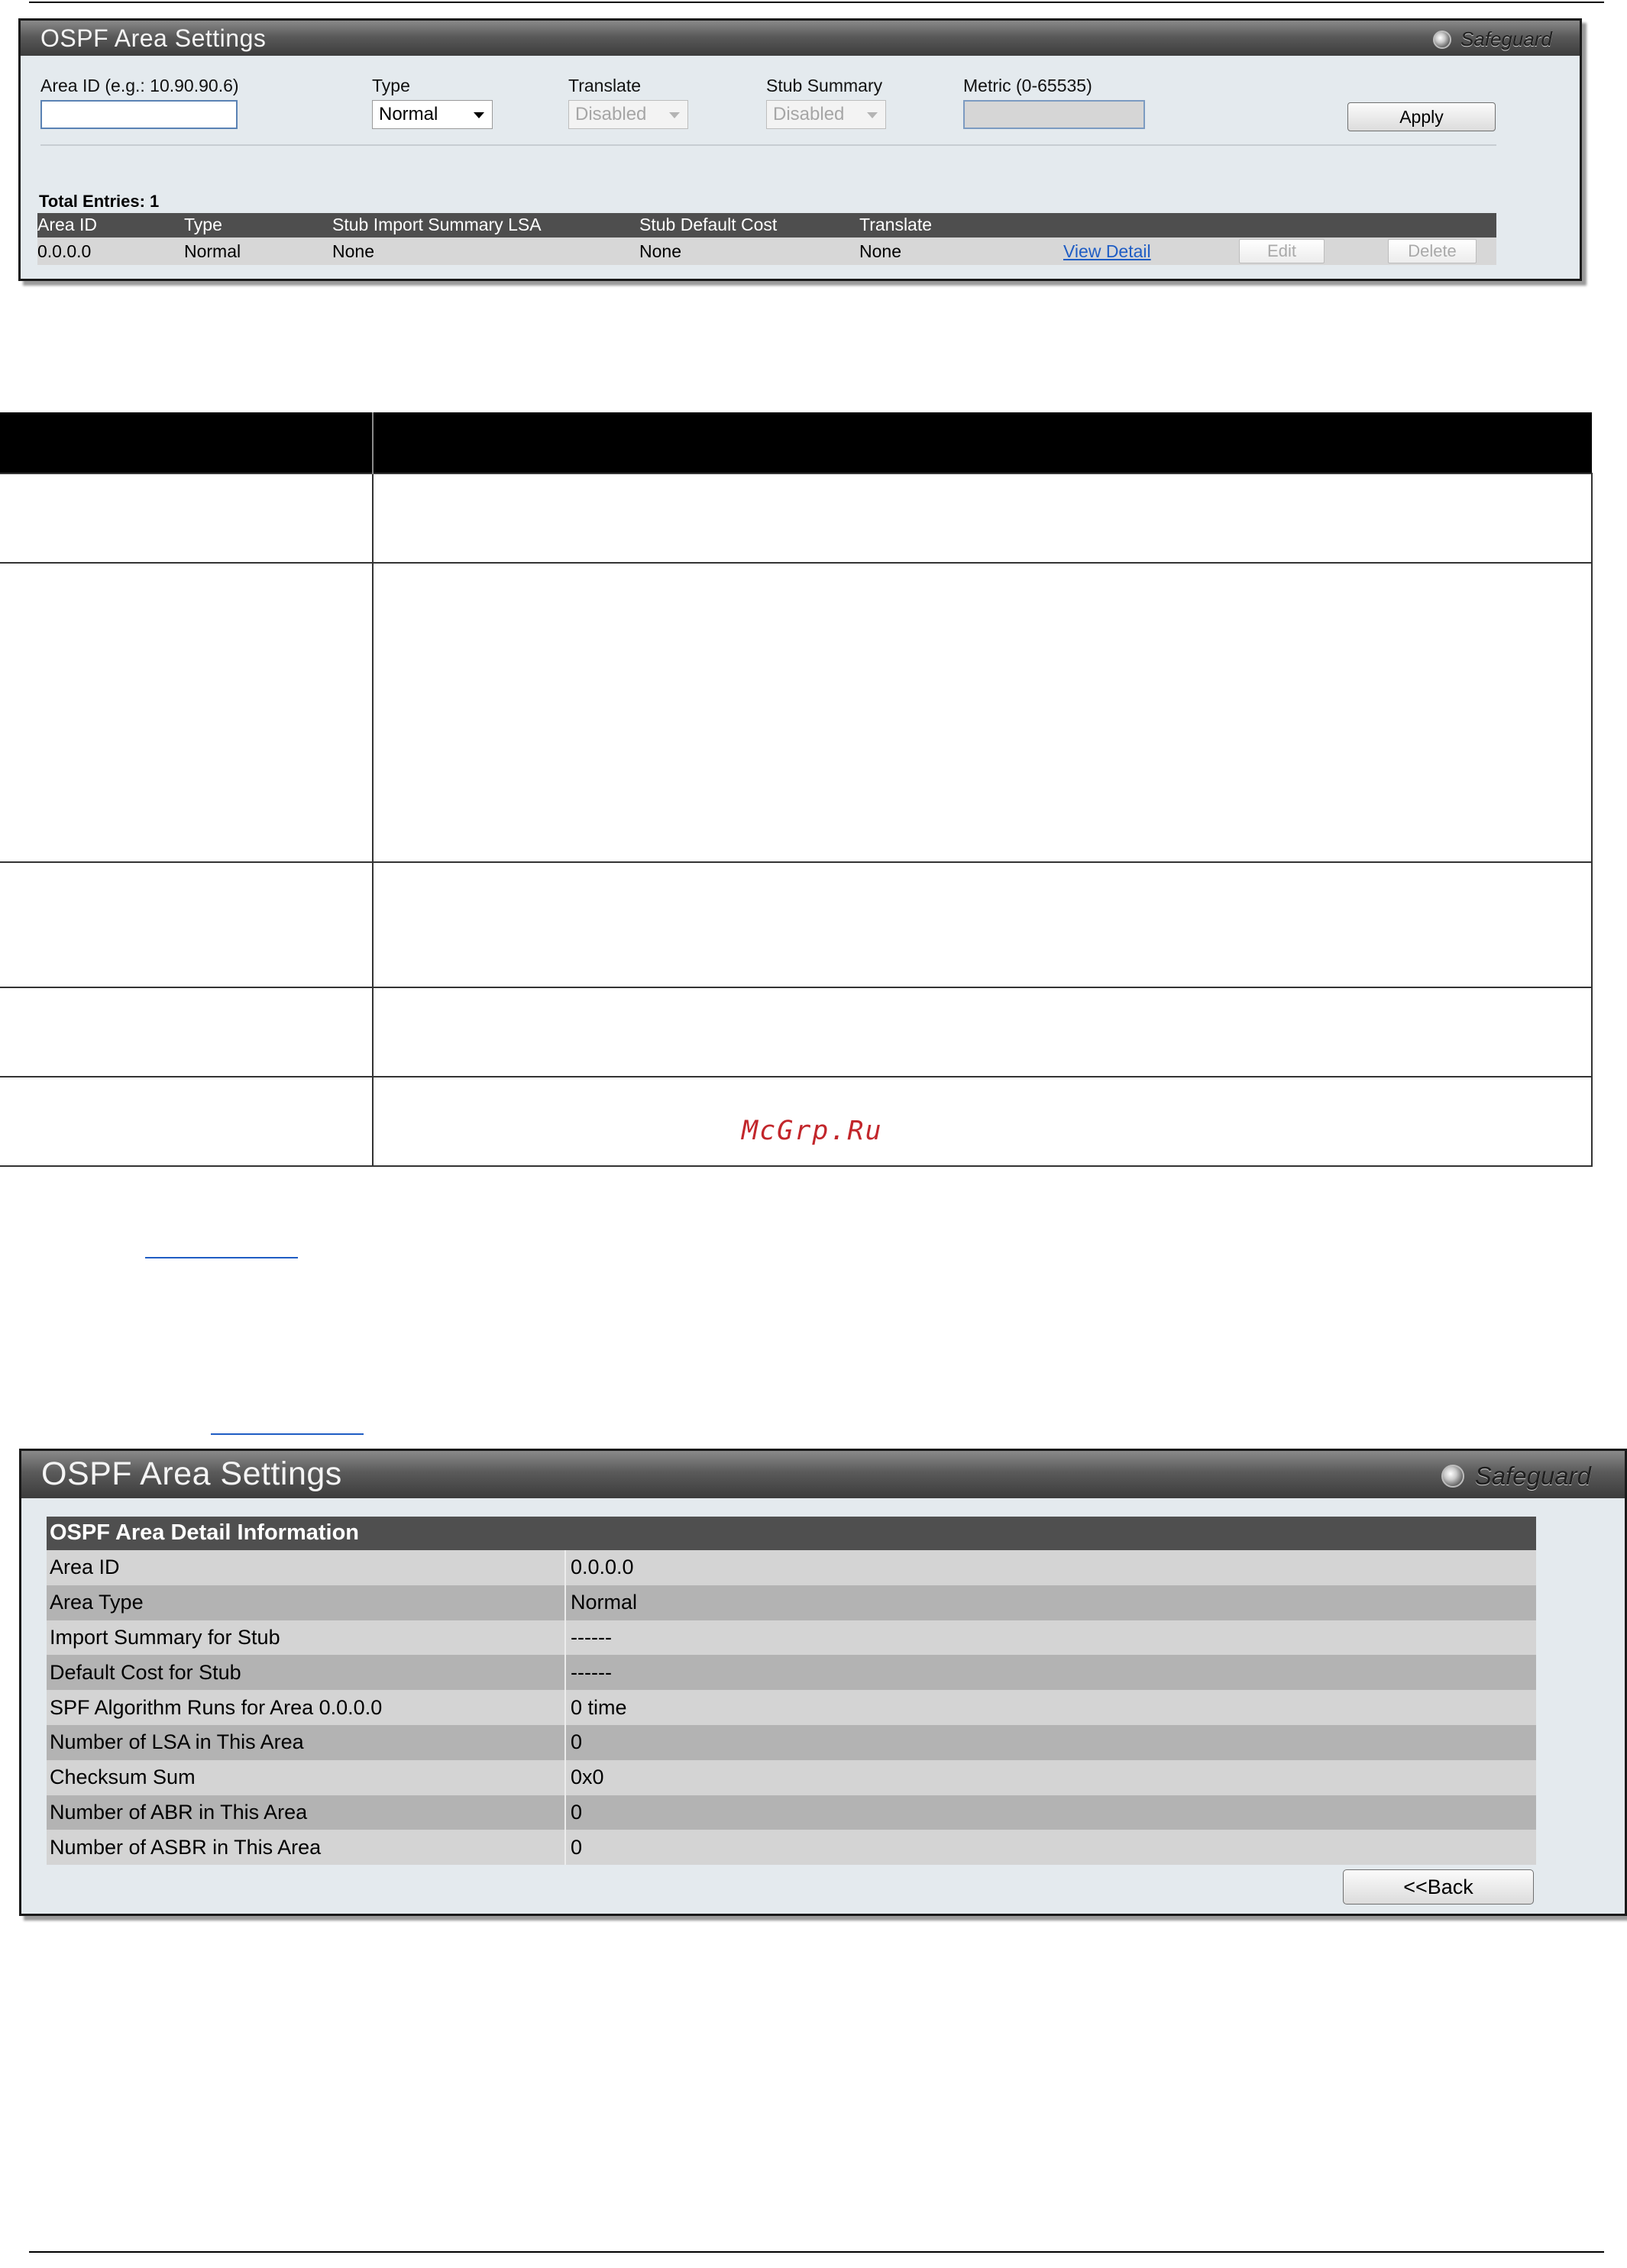 This screenshot has width=1627, height=2268. Describe the element at coordinates (212, 251) in the screenshot. I see `cell-type: Normal` at that location.